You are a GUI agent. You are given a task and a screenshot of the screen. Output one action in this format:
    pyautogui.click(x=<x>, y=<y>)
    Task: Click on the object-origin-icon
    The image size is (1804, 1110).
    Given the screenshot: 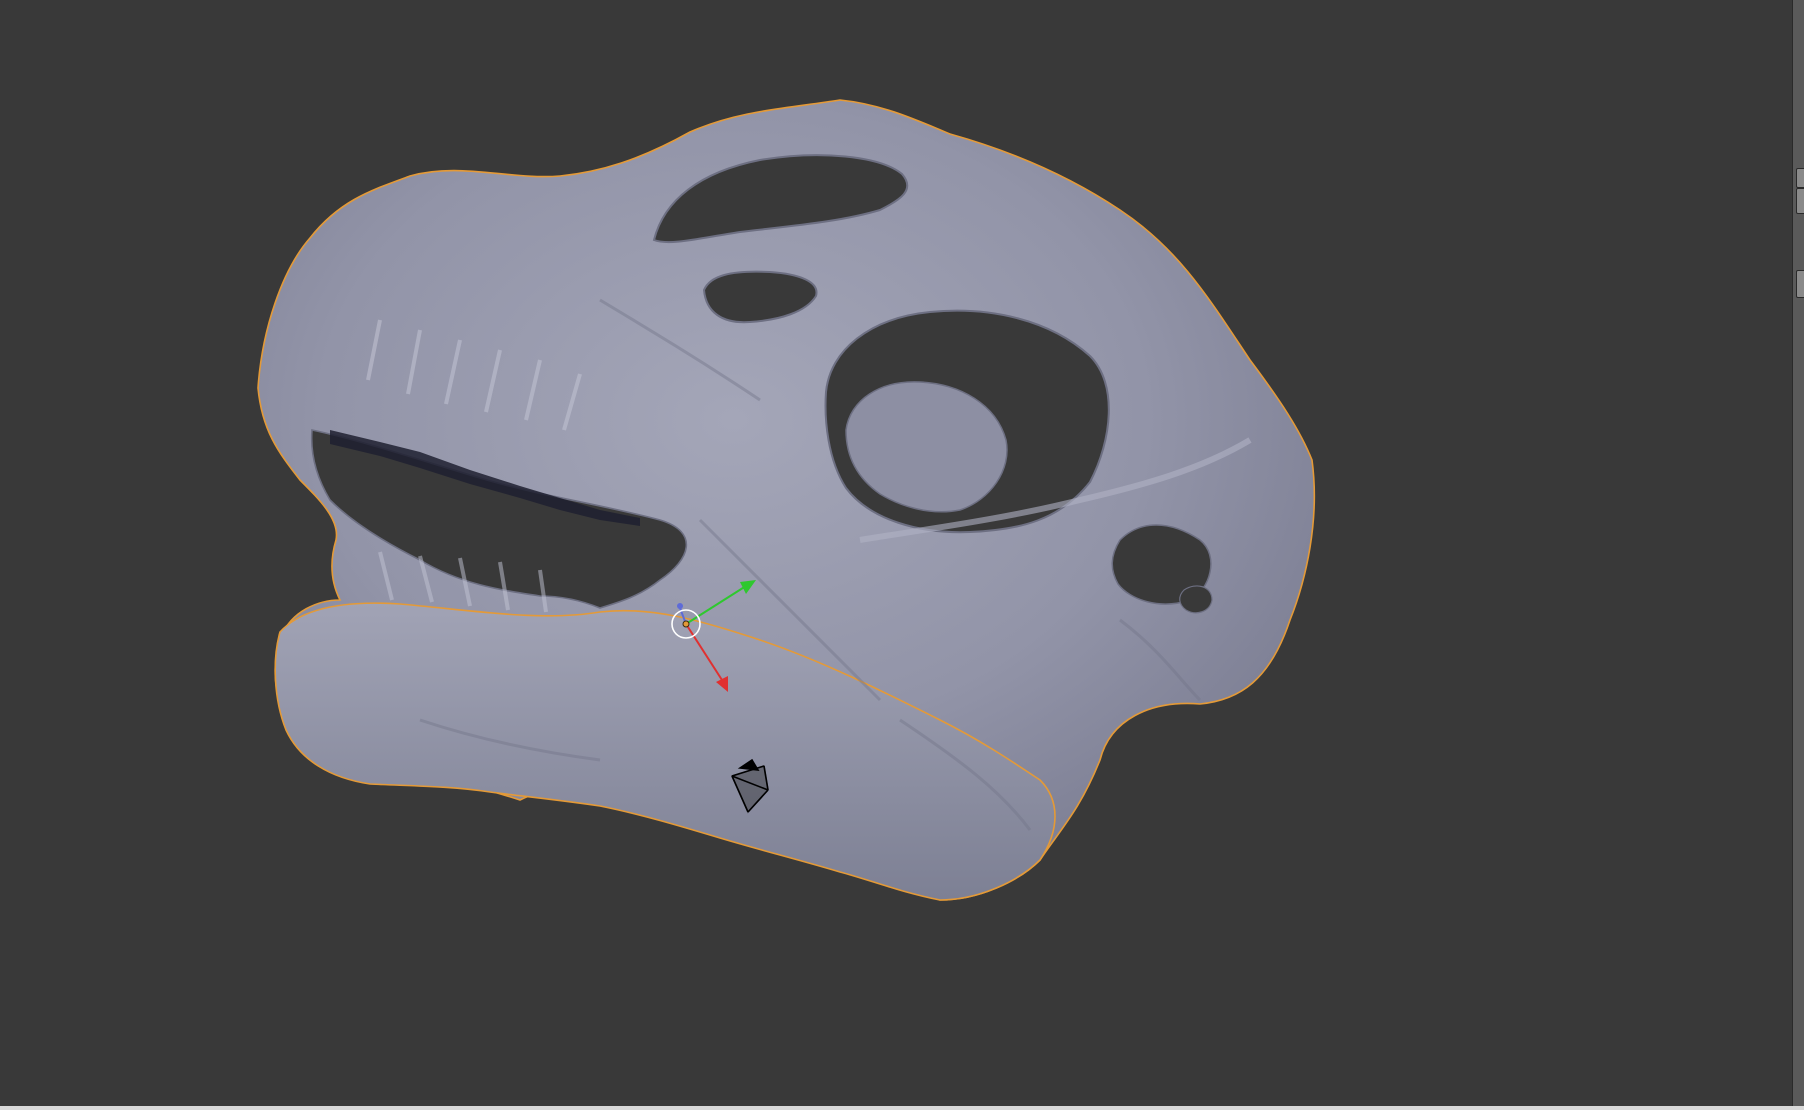 What is the action you would take?
    pyautogui.click(x=686, y=624)
    